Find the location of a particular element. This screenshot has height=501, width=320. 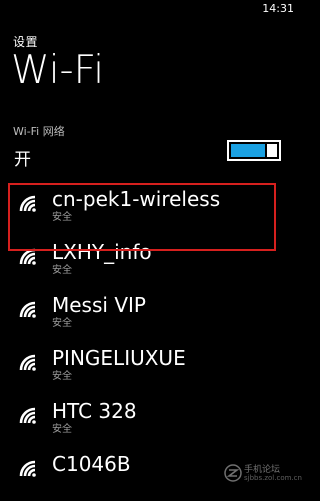

status-time: 14:31 is located at coordinates (278, 8).